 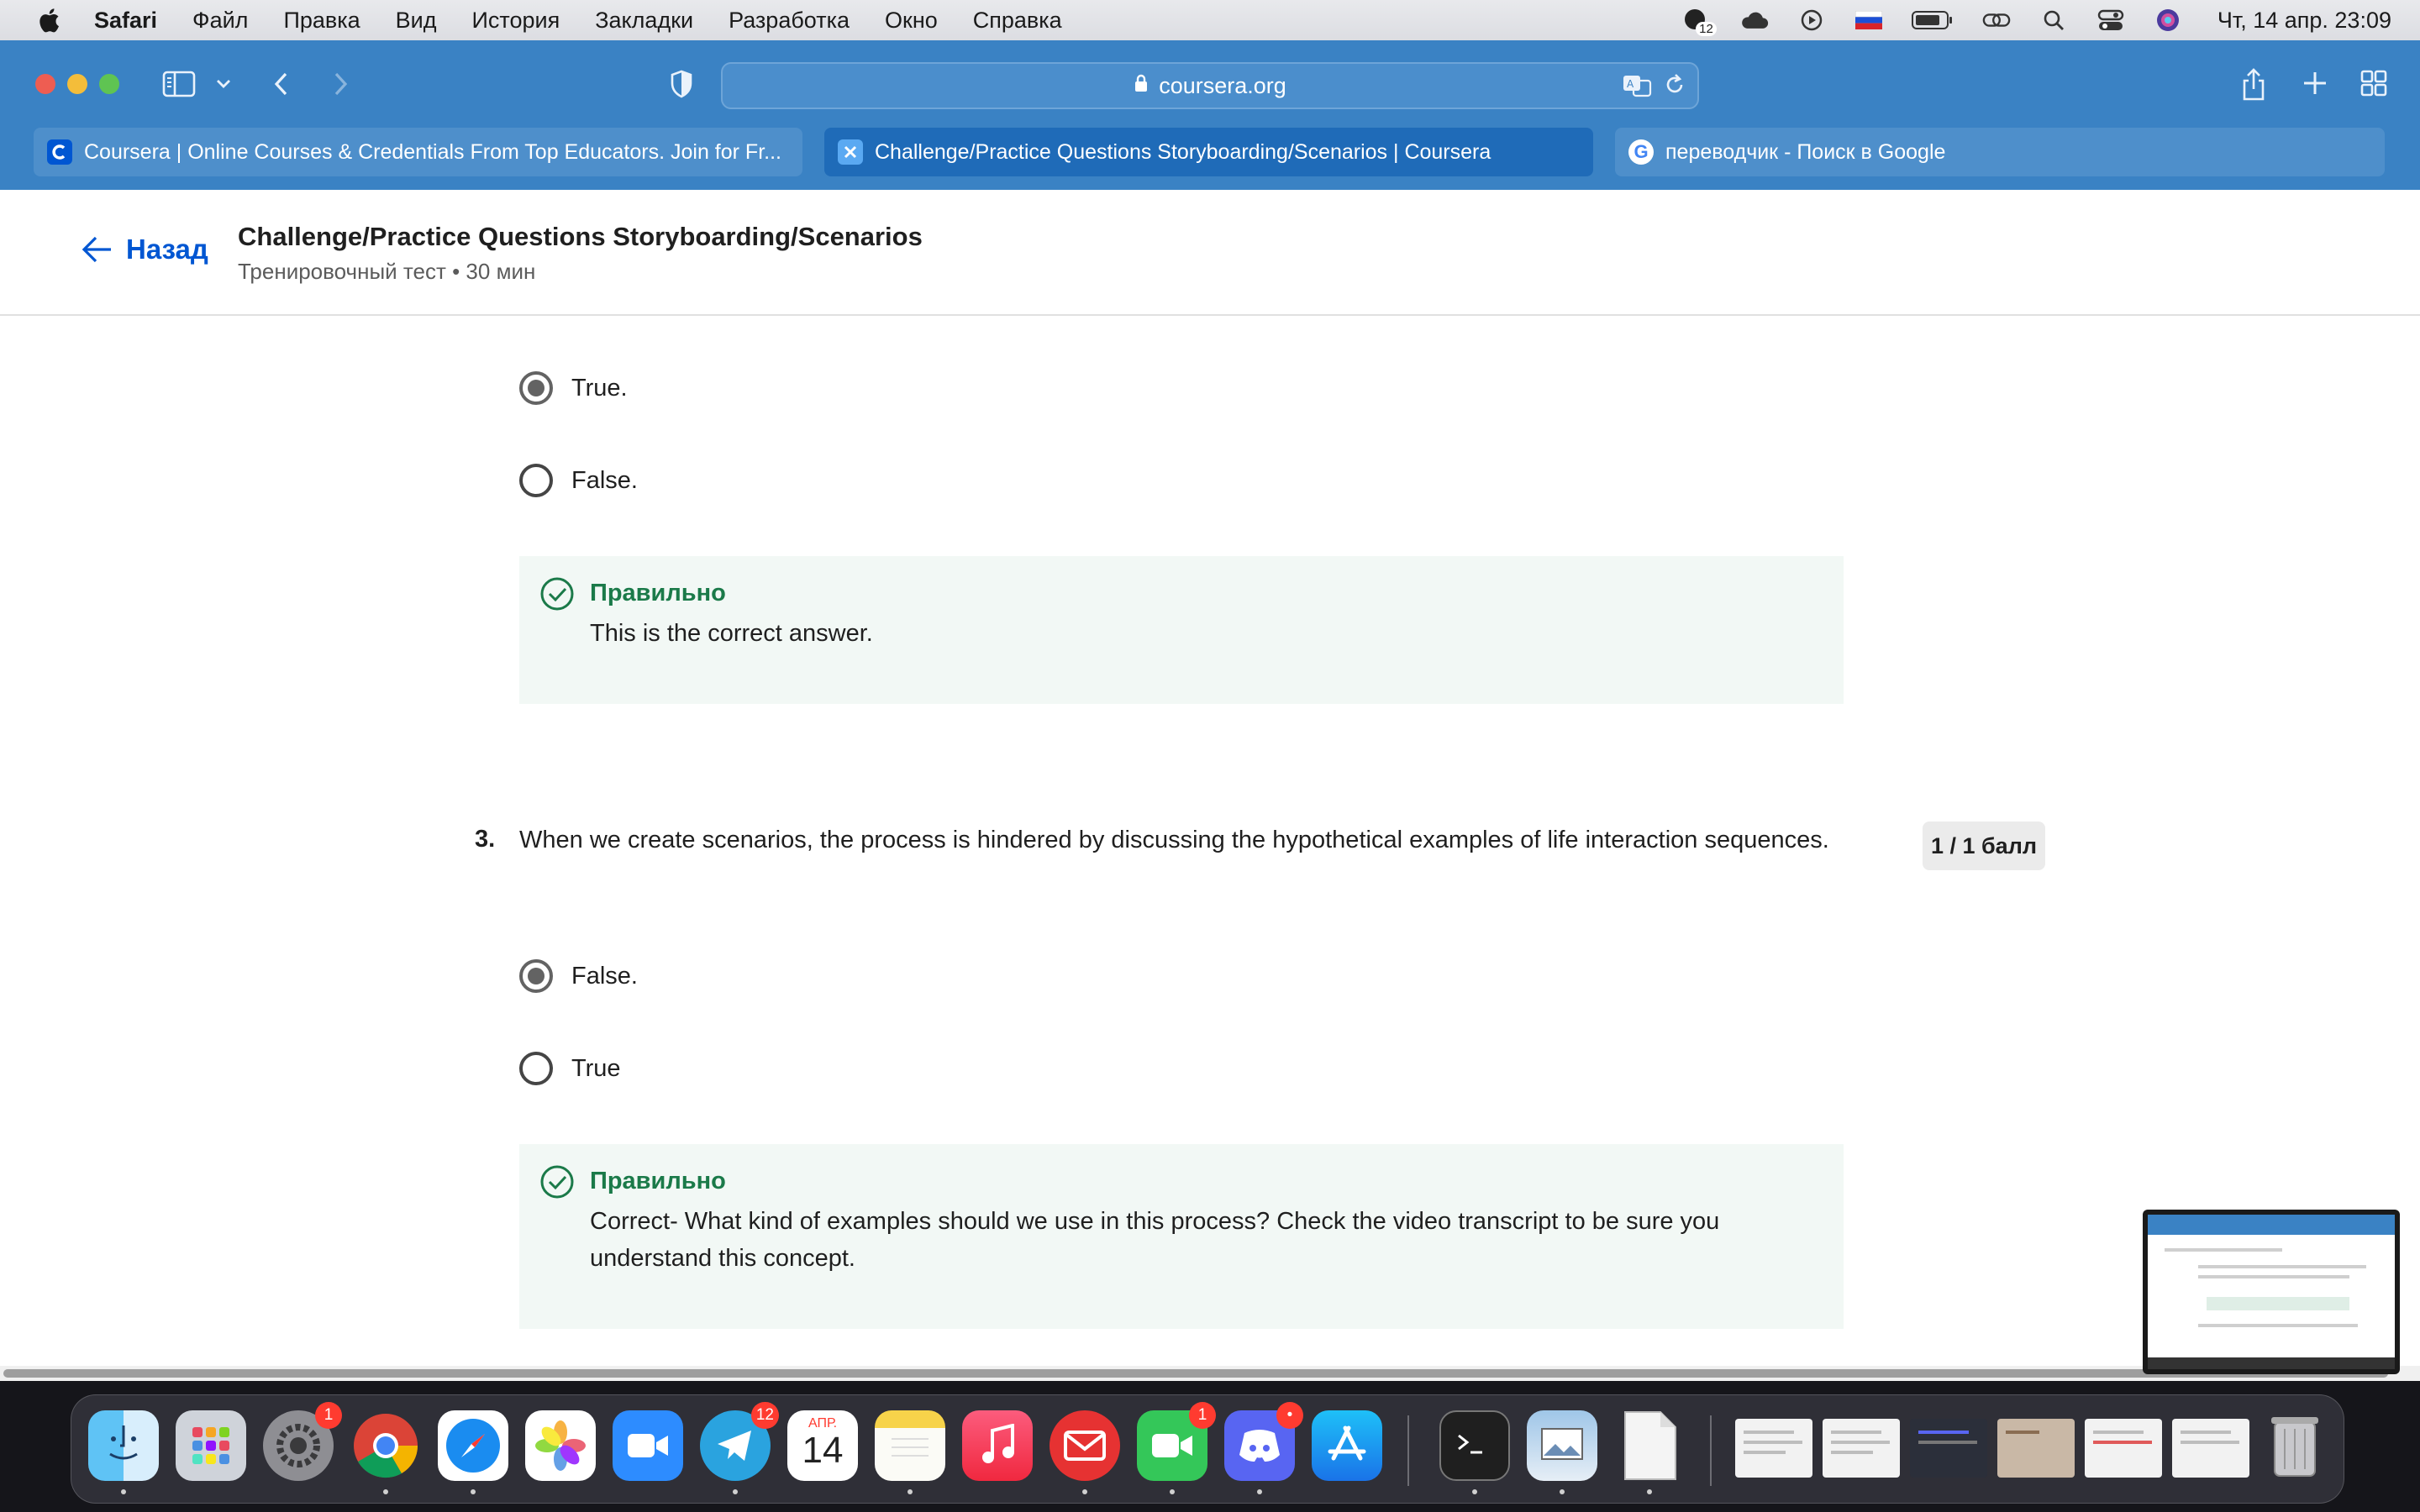 What do you see at coordinates (681, 84) in the screenshot?
I see `privacy-shield-icon` at bounding box center [681, 84].